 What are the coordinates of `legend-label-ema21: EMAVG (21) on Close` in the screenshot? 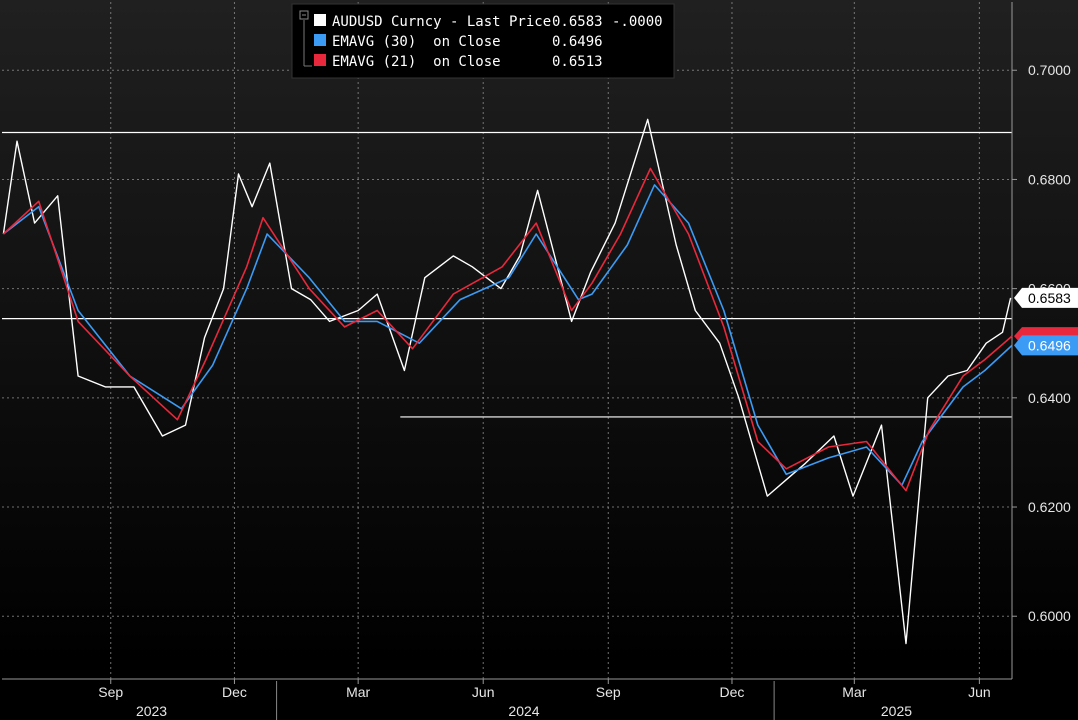 It's located at (416, 62).